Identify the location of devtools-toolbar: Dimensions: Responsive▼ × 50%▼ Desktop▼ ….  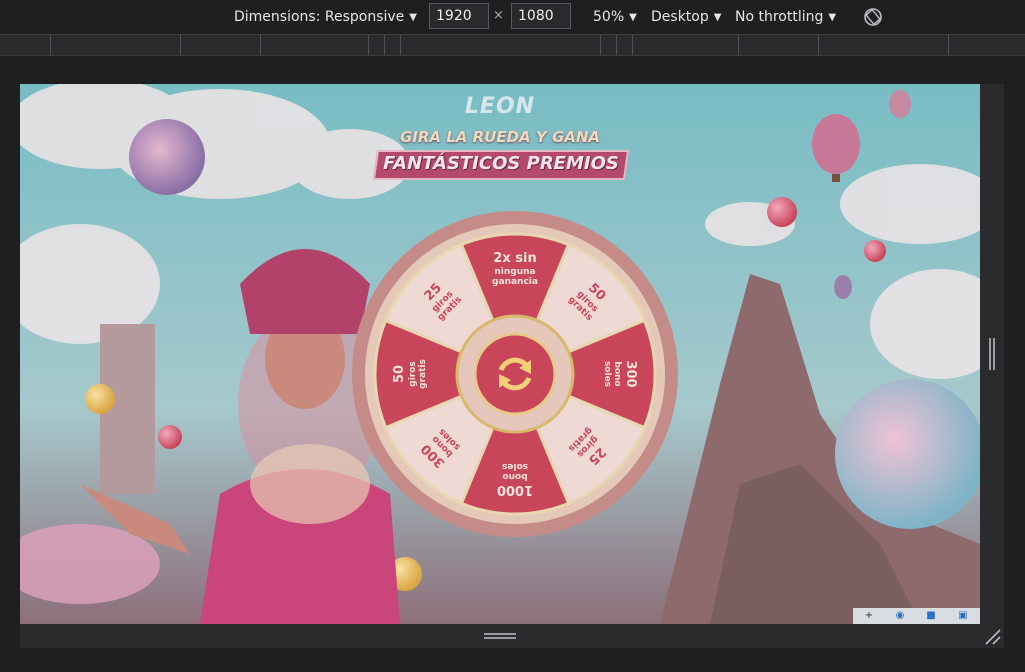
(512, 17).